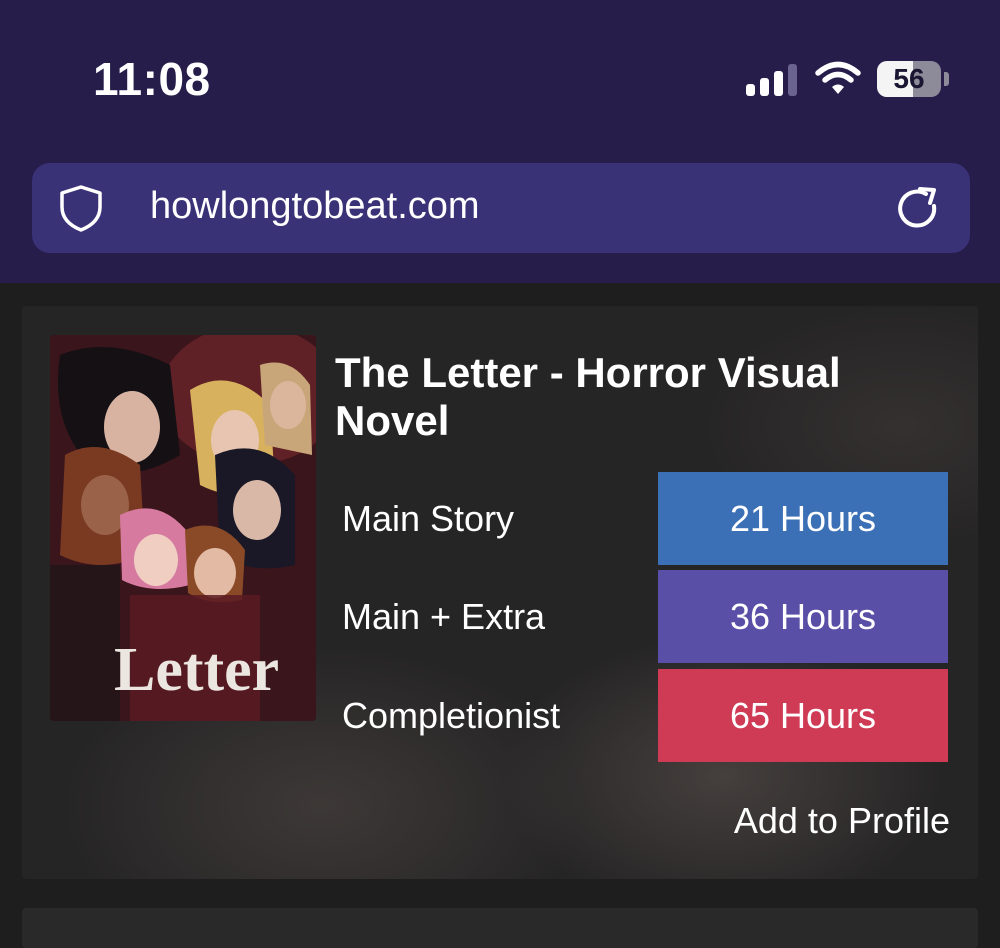 The width and height of the screenshot is (1000, 948). I want to click on time-row-main-extra: Main + Extra 36 Hours, so click(645, 616).